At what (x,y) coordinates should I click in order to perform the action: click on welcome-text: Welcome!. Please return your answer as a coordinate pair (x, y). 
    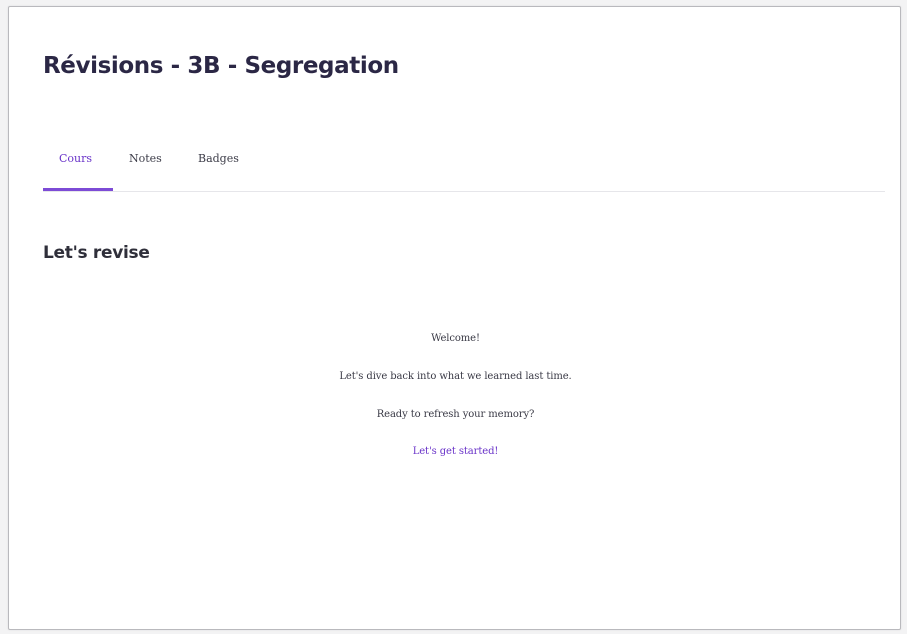
    Looking at the image, I should click on (455, 338).